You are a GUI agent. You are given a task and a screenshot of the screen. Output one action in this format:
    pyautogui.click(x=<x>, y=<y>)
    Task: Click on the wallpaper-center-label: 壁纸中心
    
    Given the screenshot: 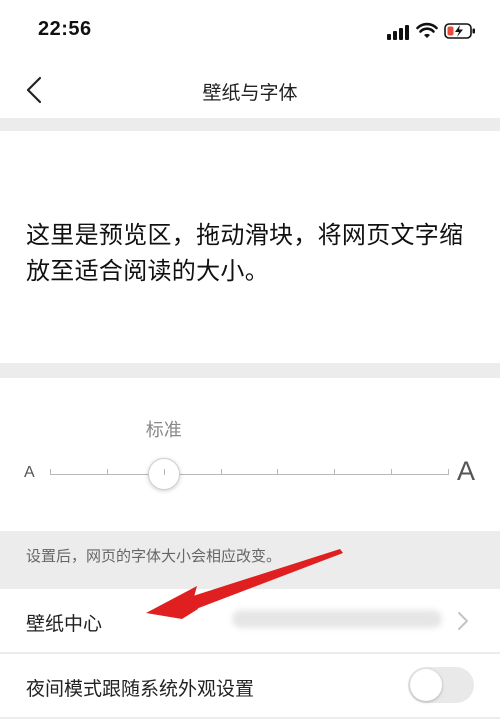 What is the action you would take?
    pyautogui.click(x=64, y=624)
    